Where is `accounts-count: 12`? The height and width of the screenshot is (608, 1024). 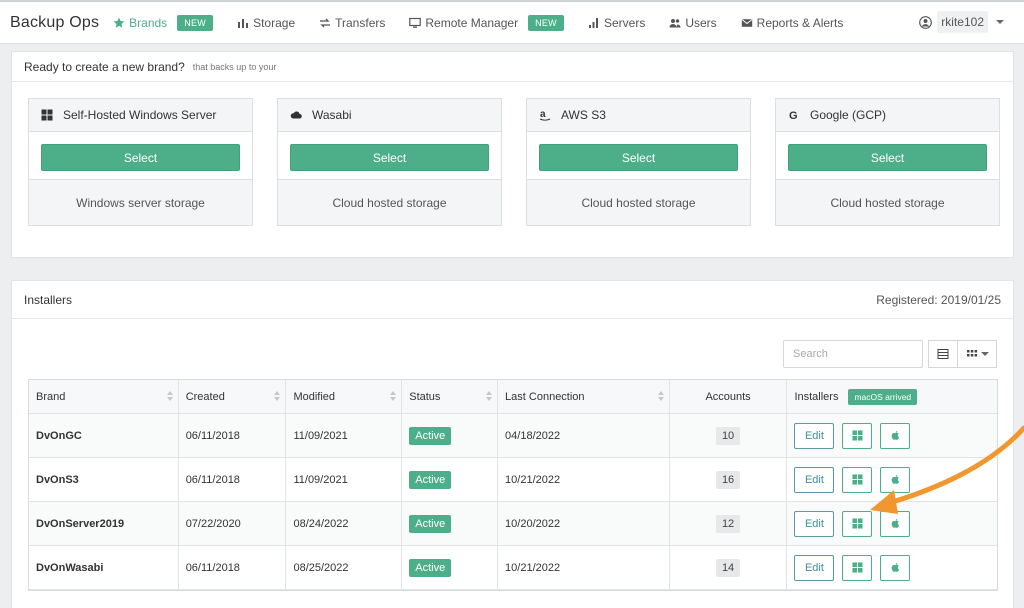
accounts-count: 12 is located at coordinates (728, 523).